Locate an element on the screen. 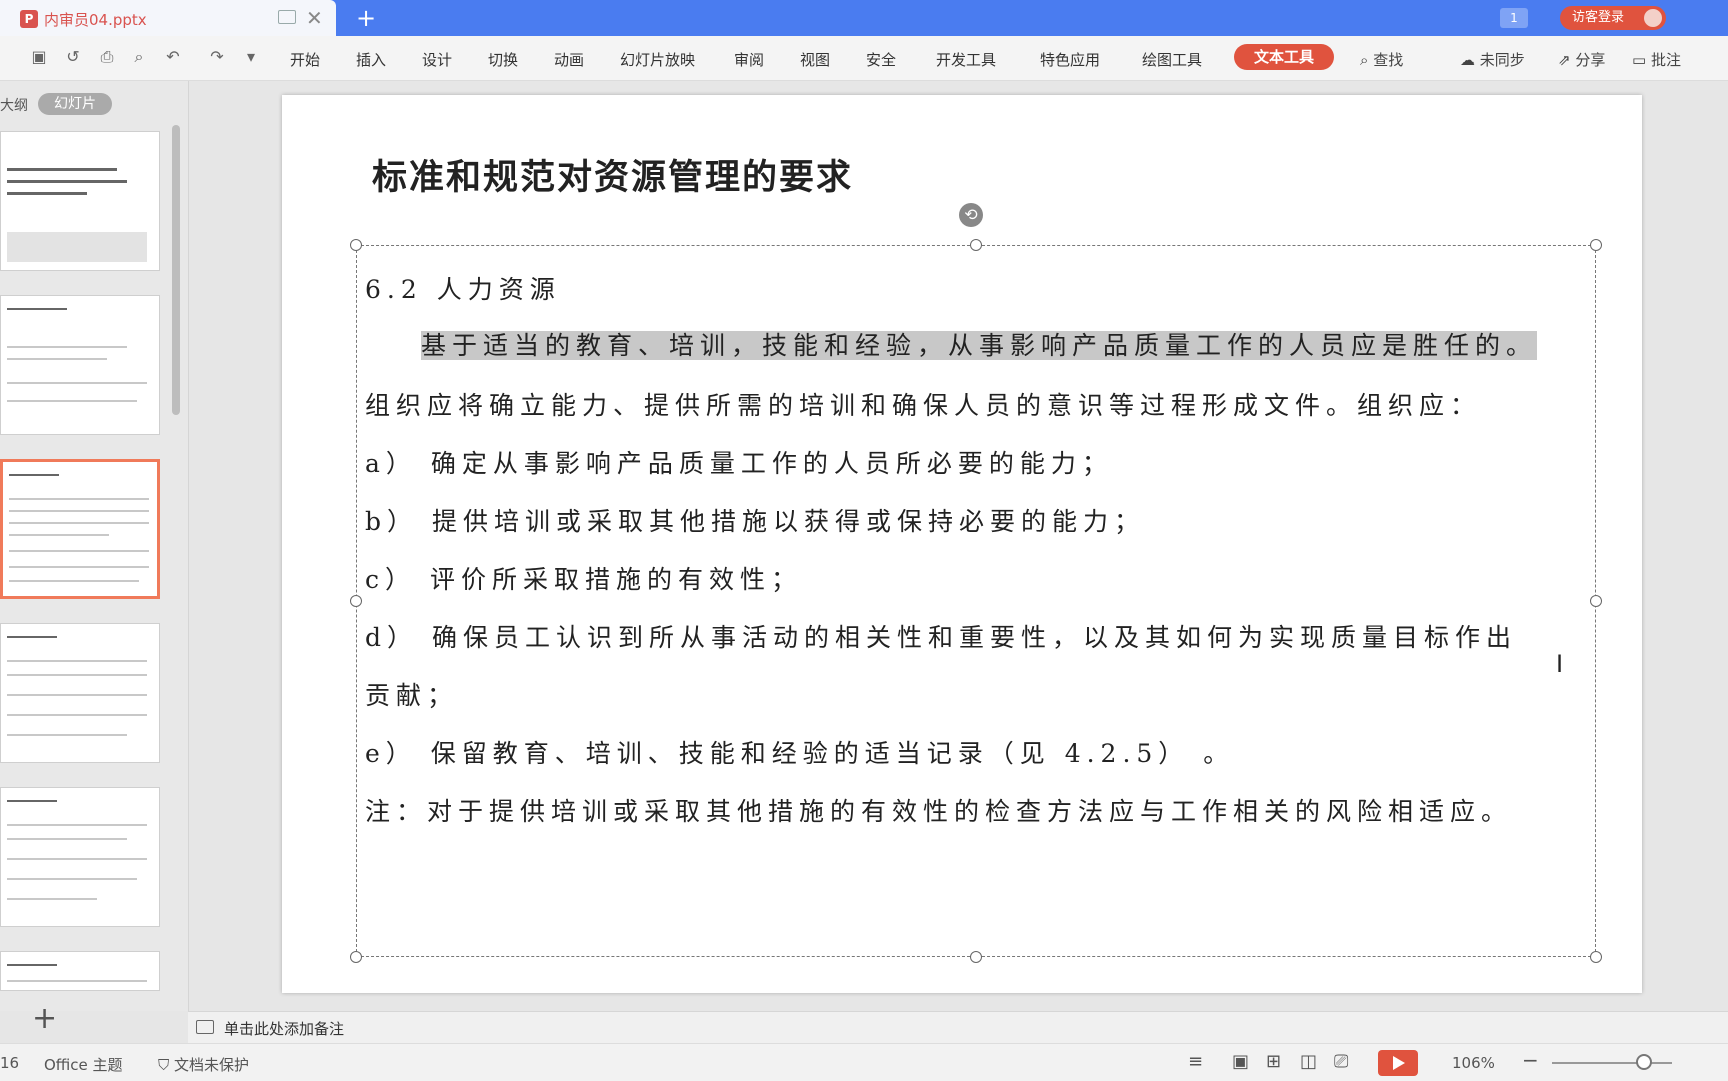  tab-outline: 大纲 is located at coordinates (14, 105).